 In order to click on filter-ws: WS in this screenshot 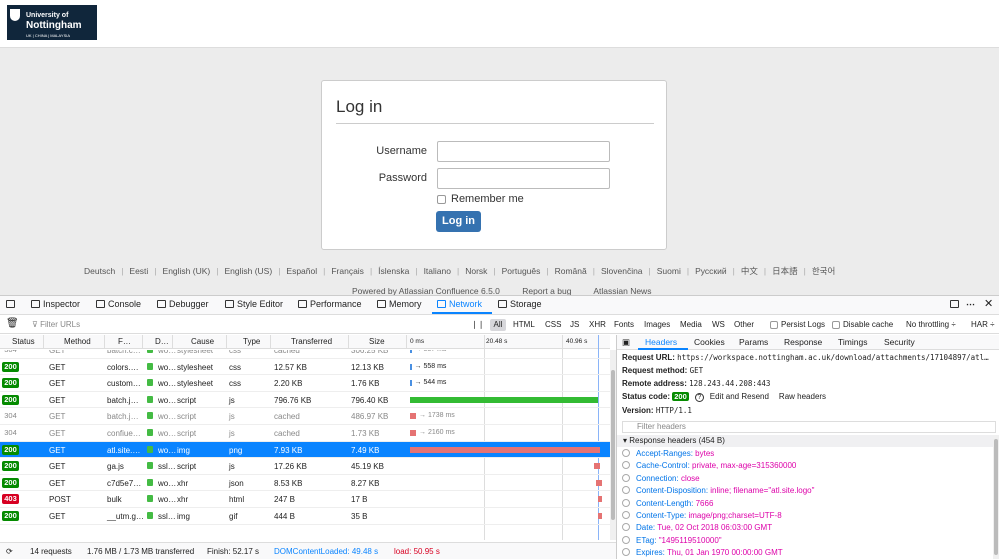, I will do `click(718, 324)`.